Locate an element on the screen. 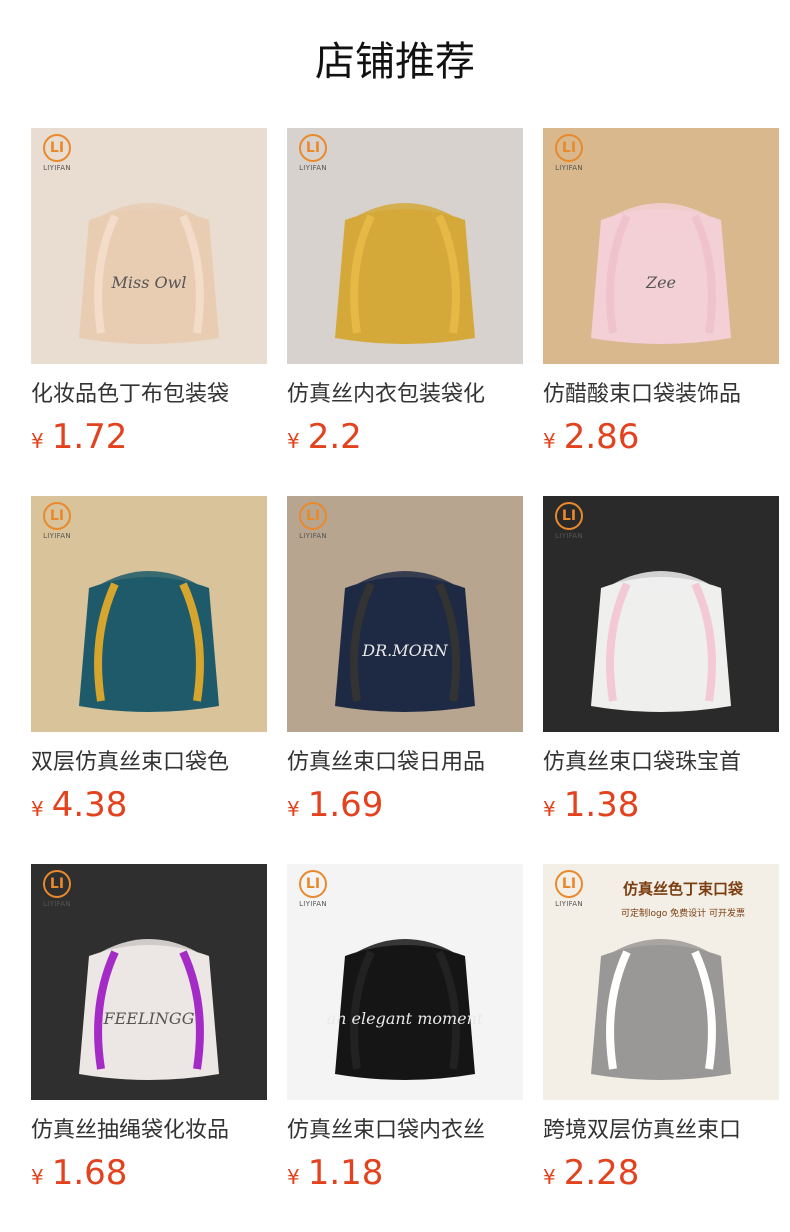 This screenshot has width=790, height=1232. product-image-pink-satin-drawstring-bag: Zee LI LIYIFAN is located at coordinates (661, 246).